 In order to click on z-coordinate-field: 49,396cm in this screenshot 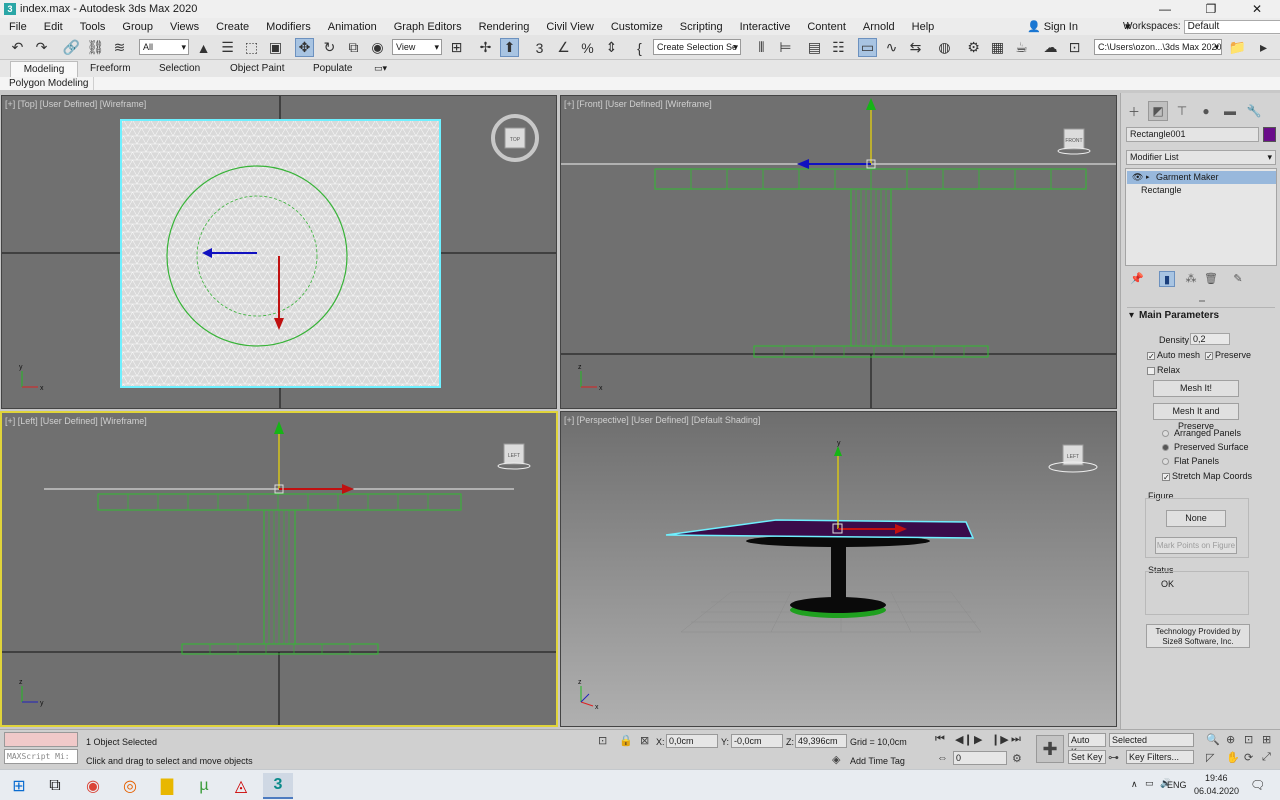, I will do `click(821, 741)`.